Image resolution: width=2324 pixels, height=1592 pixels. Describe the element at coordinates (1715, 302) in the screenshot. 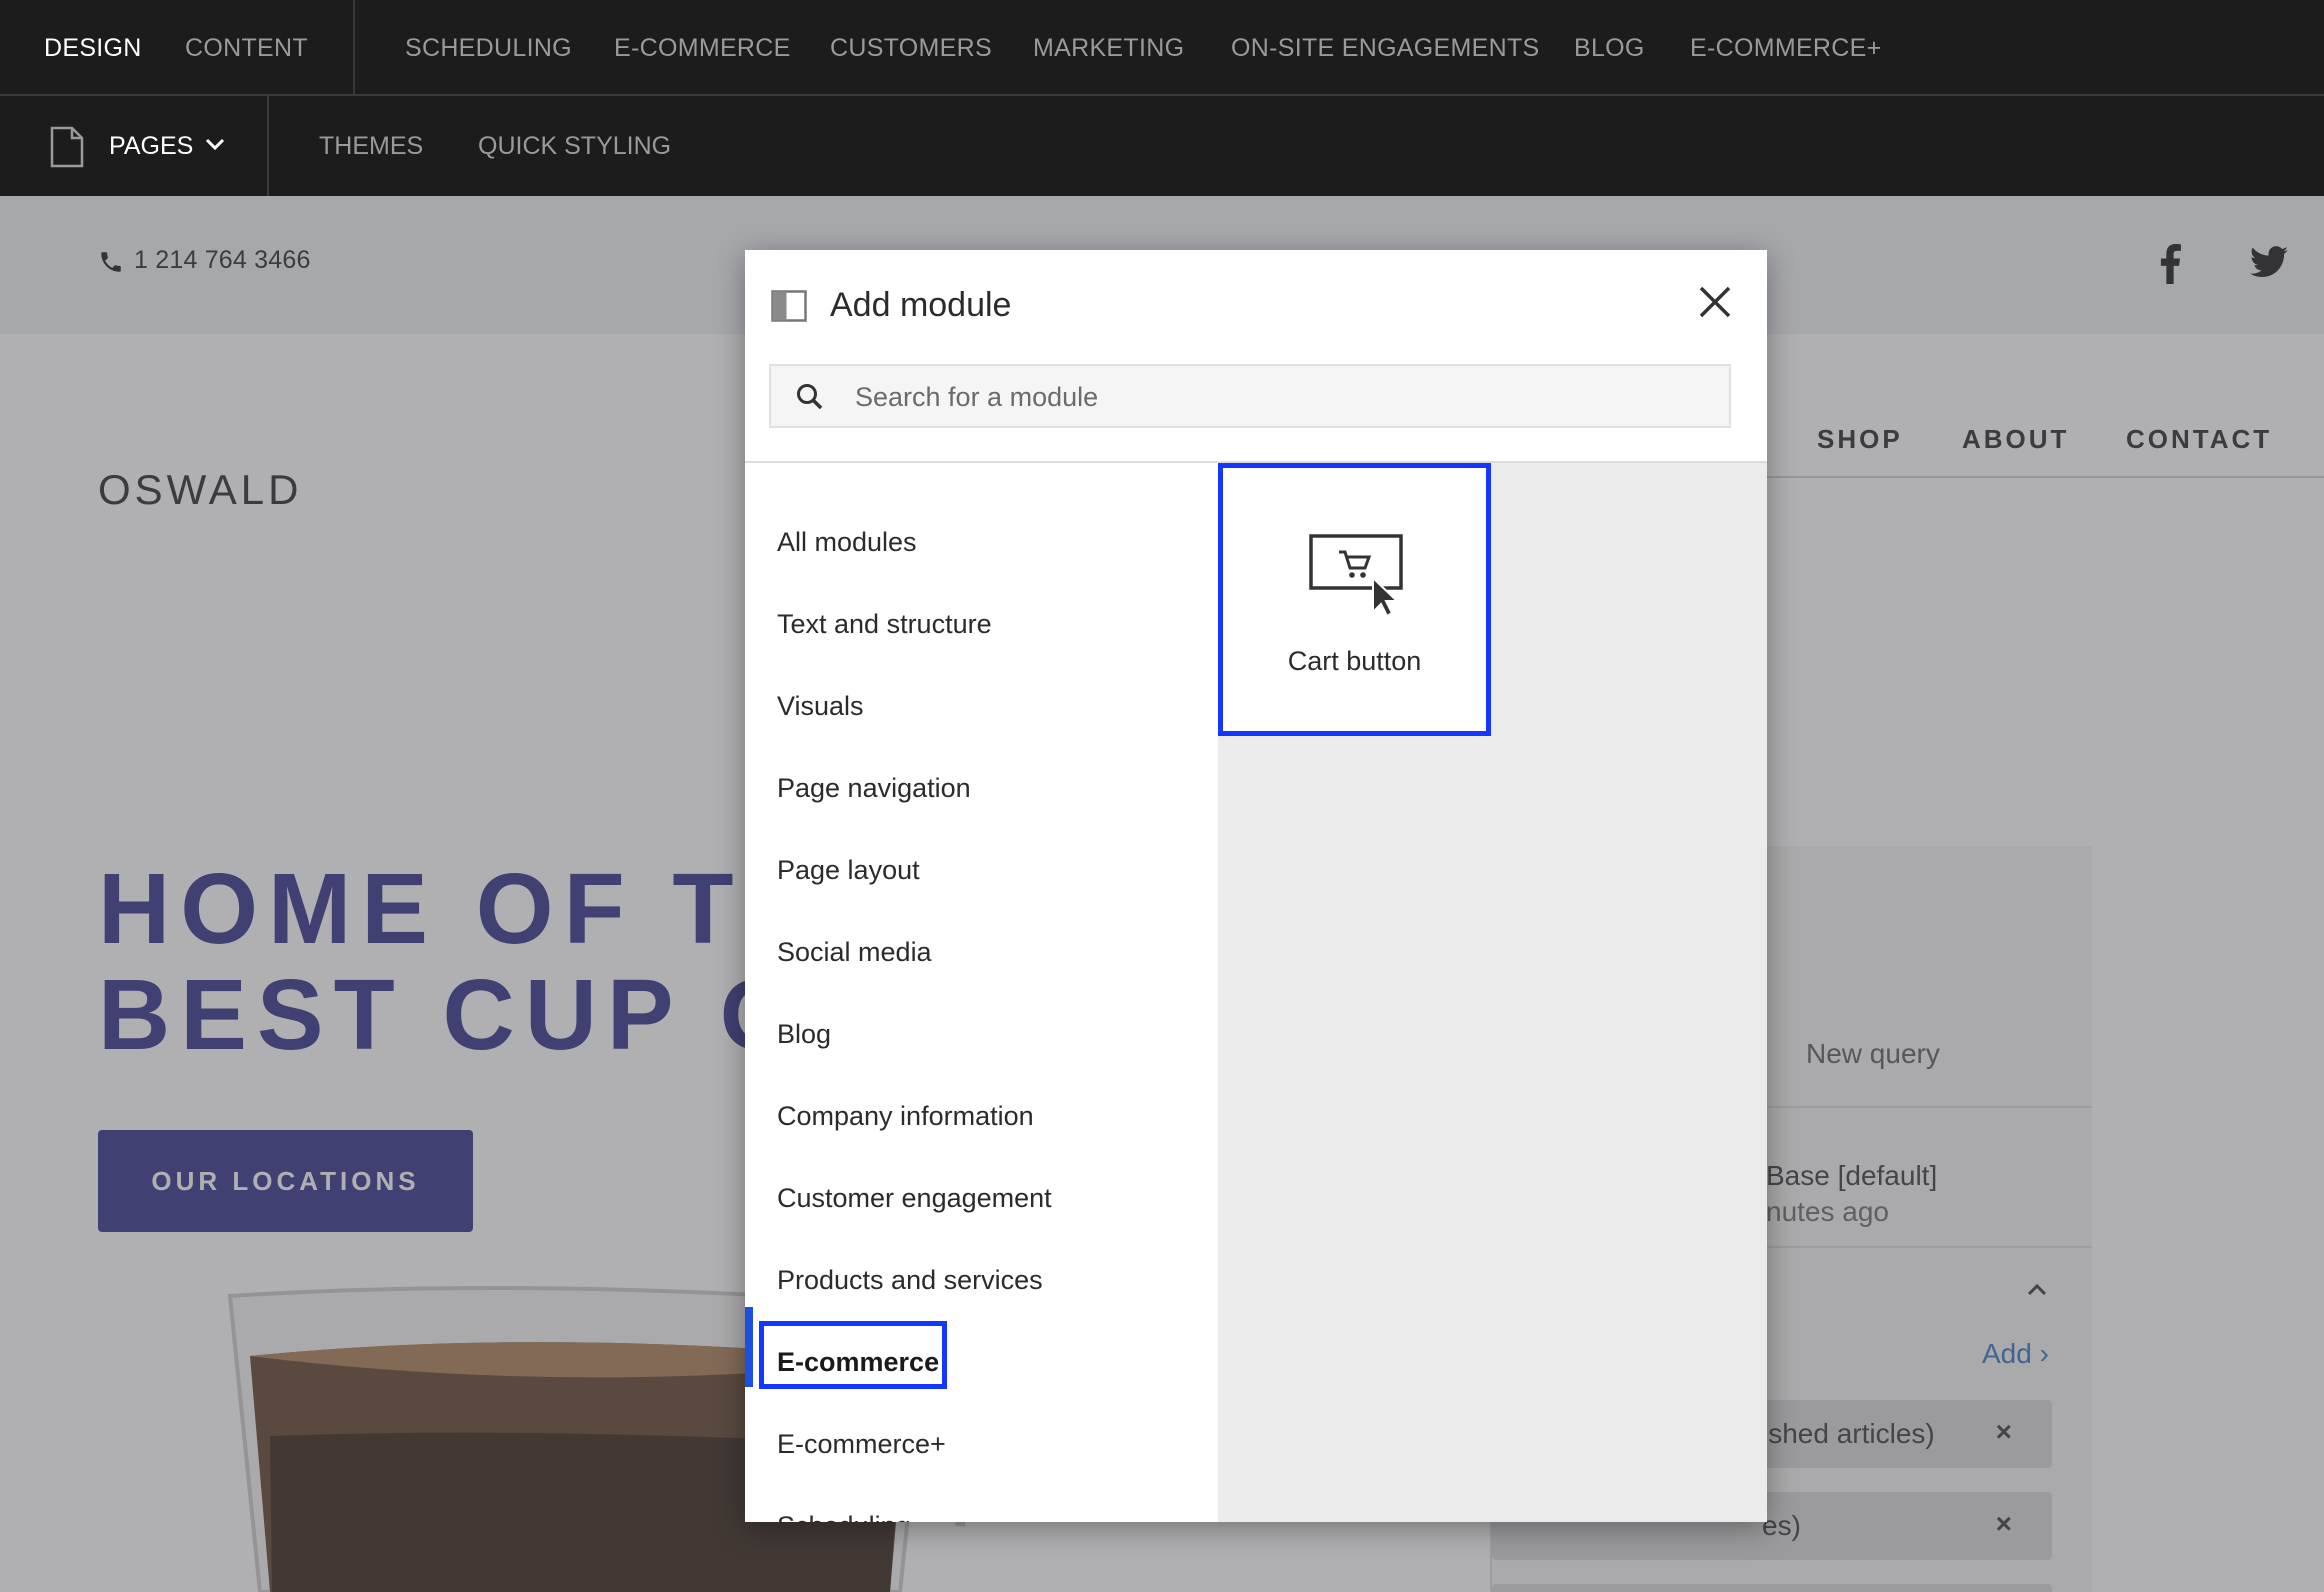

I see `close-icon` at that location.